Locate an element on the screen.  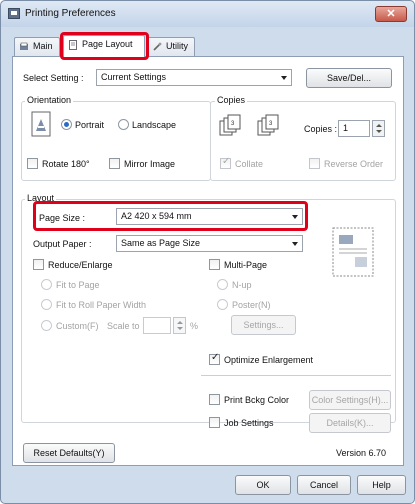
reduce-enlarge-label: Reduce/Enlarge is located at coordinates (80, 265).